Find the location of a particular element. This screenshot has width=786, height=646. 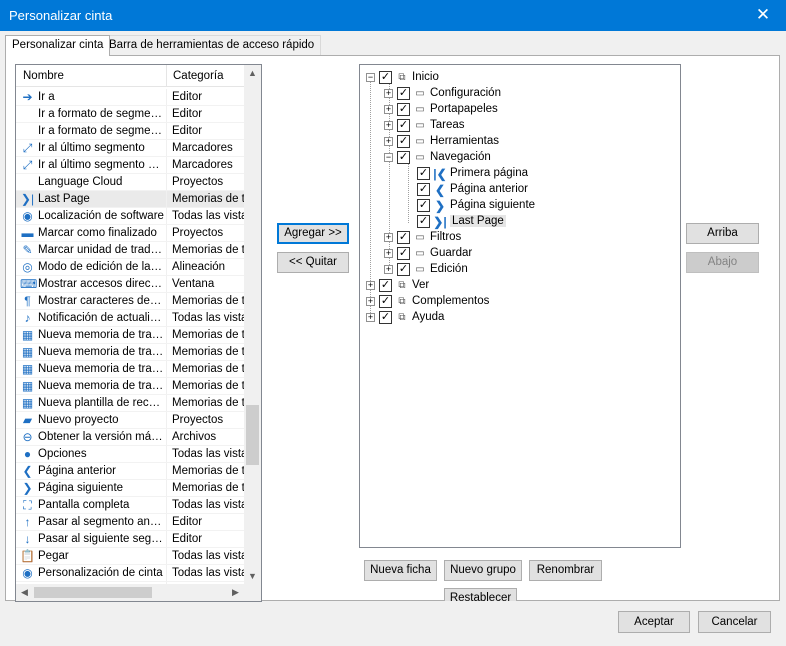

new-group-button: Nuevo grupo is located at coordinates (483, 570).